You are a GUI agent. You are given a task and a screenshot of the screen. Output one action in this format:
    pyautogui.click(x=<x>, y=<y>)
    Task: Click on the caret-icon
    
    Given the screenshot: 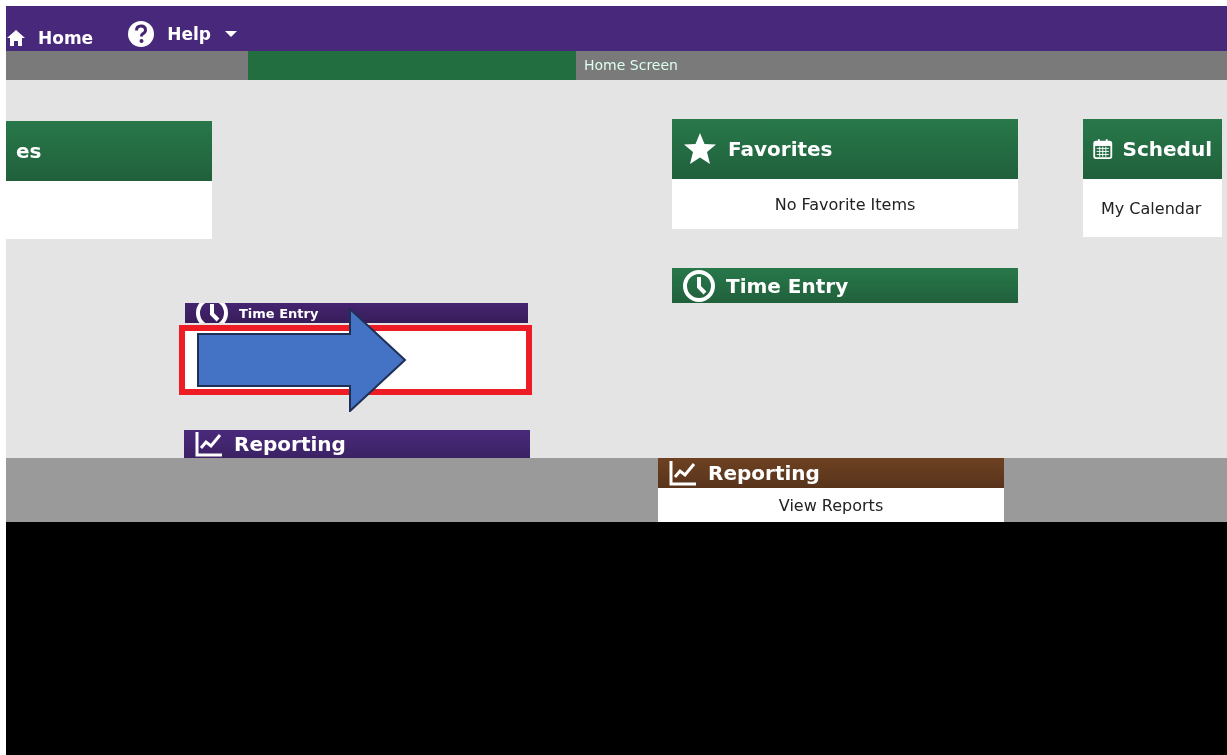 What is the action you would take?
    pyautogui.click(x=230, y=34)
    